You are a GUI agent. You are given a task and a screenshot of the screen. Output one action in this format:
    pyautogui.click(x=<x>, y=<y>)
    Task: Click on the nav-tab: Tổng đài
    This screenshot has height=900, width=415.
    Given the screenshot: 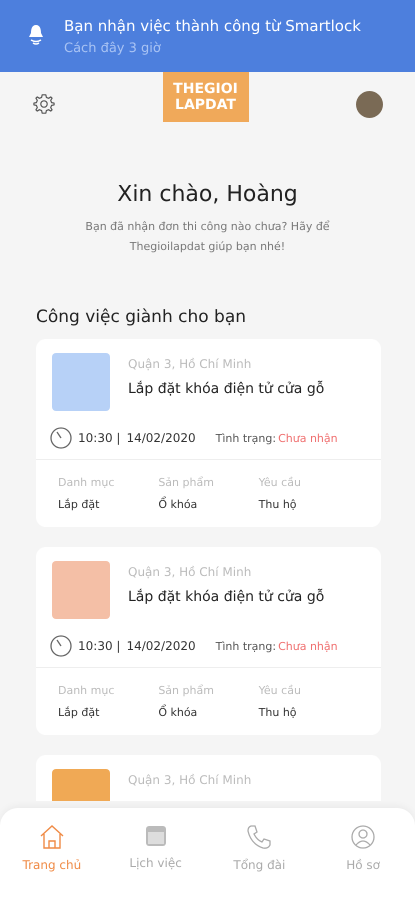 What is the action you would take?
    pyautogui.click(x=260, y=862)
    